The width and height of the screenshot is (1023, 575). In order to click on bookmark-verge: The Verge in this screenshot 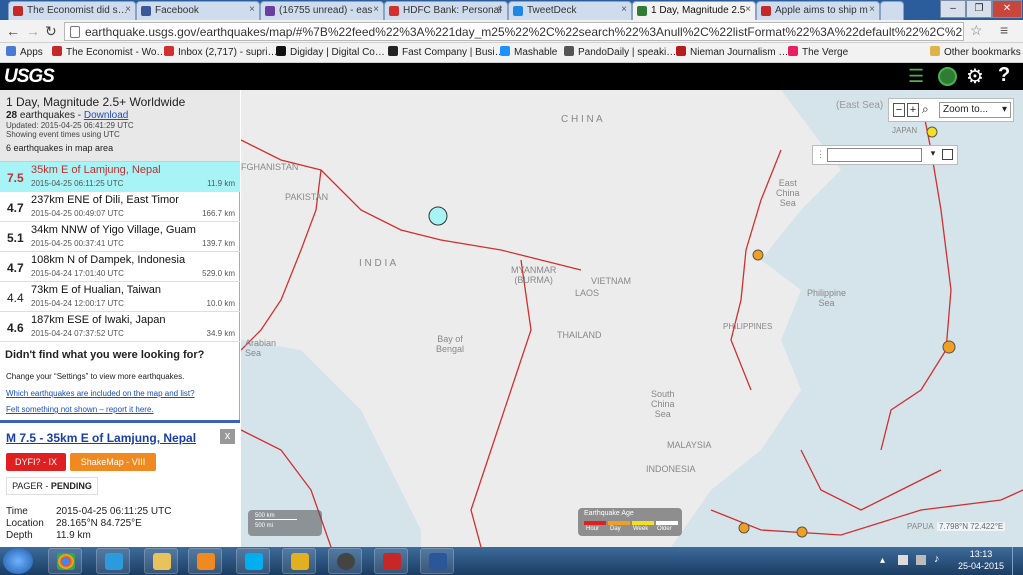, I will do `click(818, 52)`.